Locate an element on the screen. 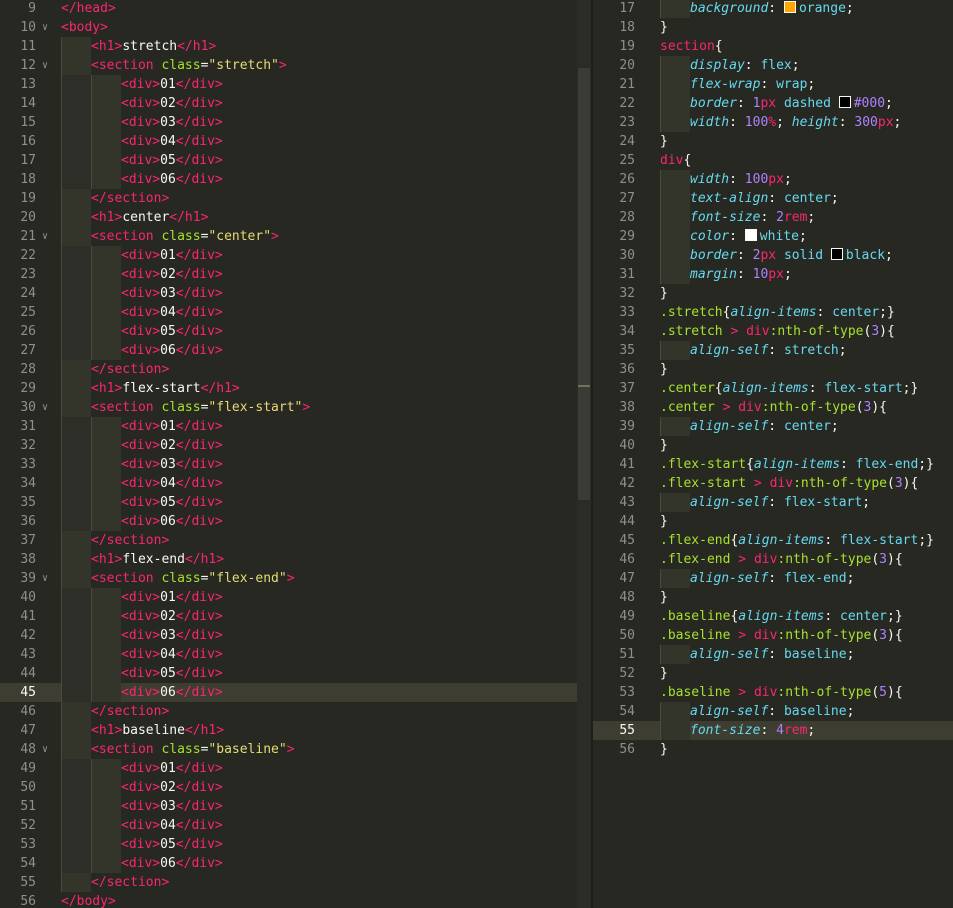 The image size is (953, 908). code-line: 40} is located at coordinates (773, 445).